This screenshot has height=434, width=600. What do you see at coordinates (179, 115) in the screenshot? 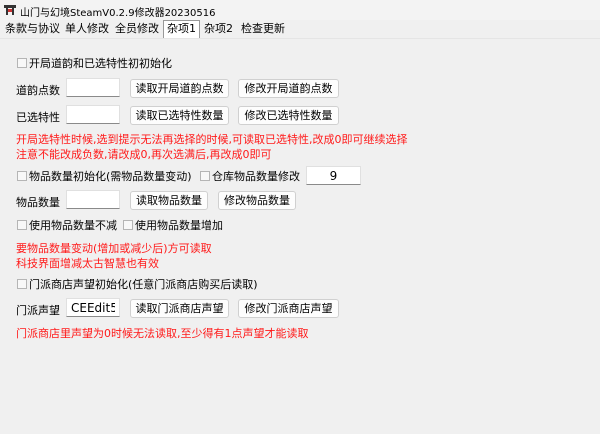
I see `read-trait-button: 读取已选特性数量` at bounding box center [179, 115].